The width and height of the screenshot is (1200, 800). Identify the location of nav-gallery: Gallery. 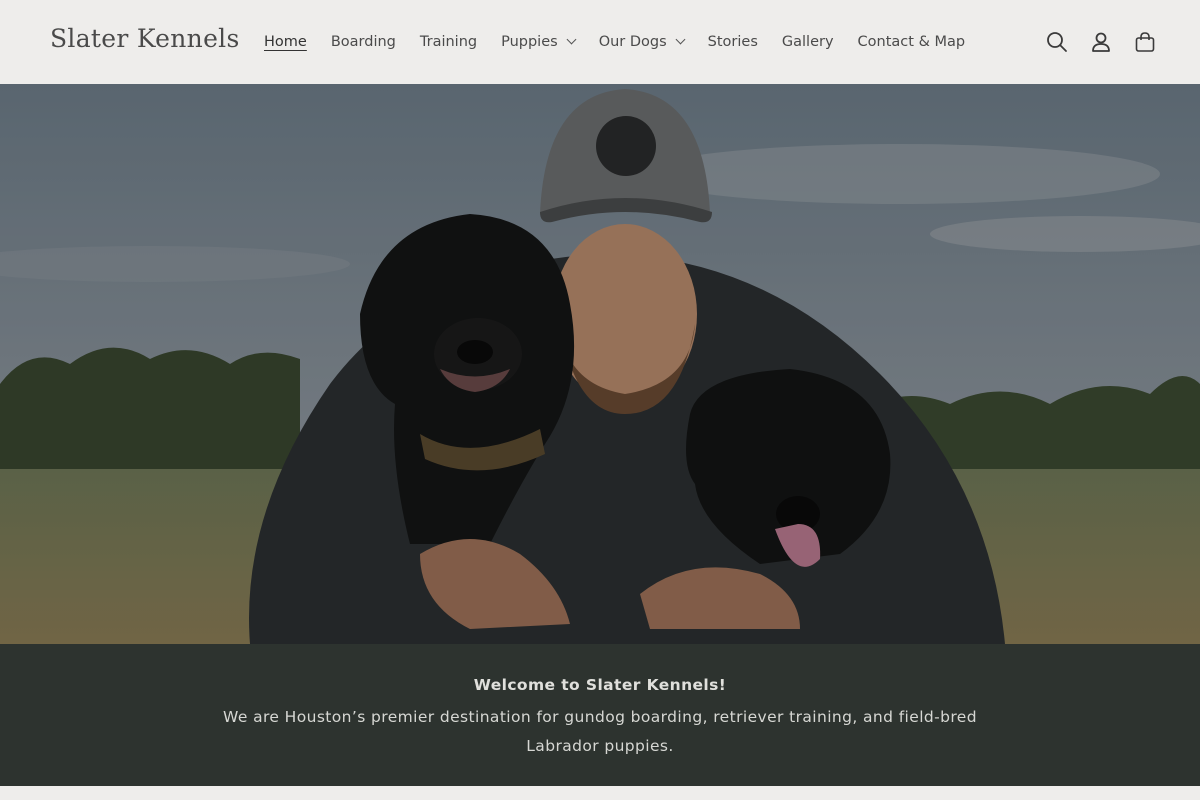
(808, 42).